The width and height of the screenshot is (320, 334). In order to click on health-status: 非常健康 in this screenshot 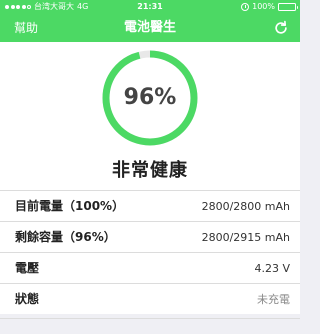, I will do `click(150, 170)`.